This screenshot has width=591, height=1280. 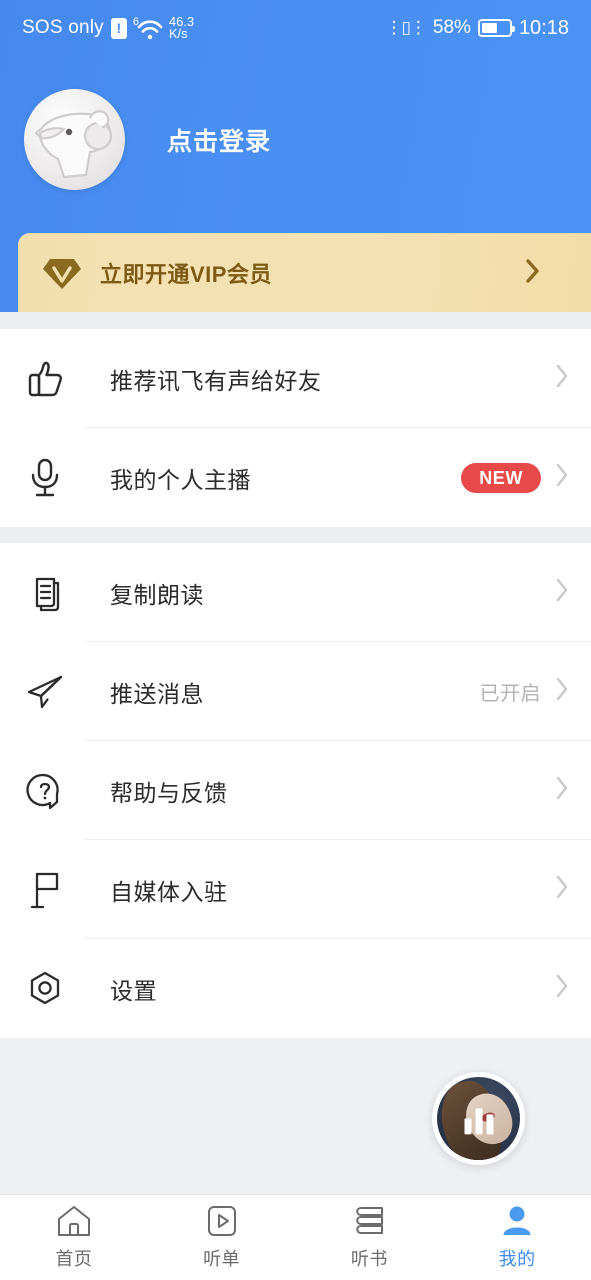 I want to click on status-bar: SOS only ! 6 46.3 K/s ⋮▯⋮ 58% 10:18, so click(x=295, y=28).